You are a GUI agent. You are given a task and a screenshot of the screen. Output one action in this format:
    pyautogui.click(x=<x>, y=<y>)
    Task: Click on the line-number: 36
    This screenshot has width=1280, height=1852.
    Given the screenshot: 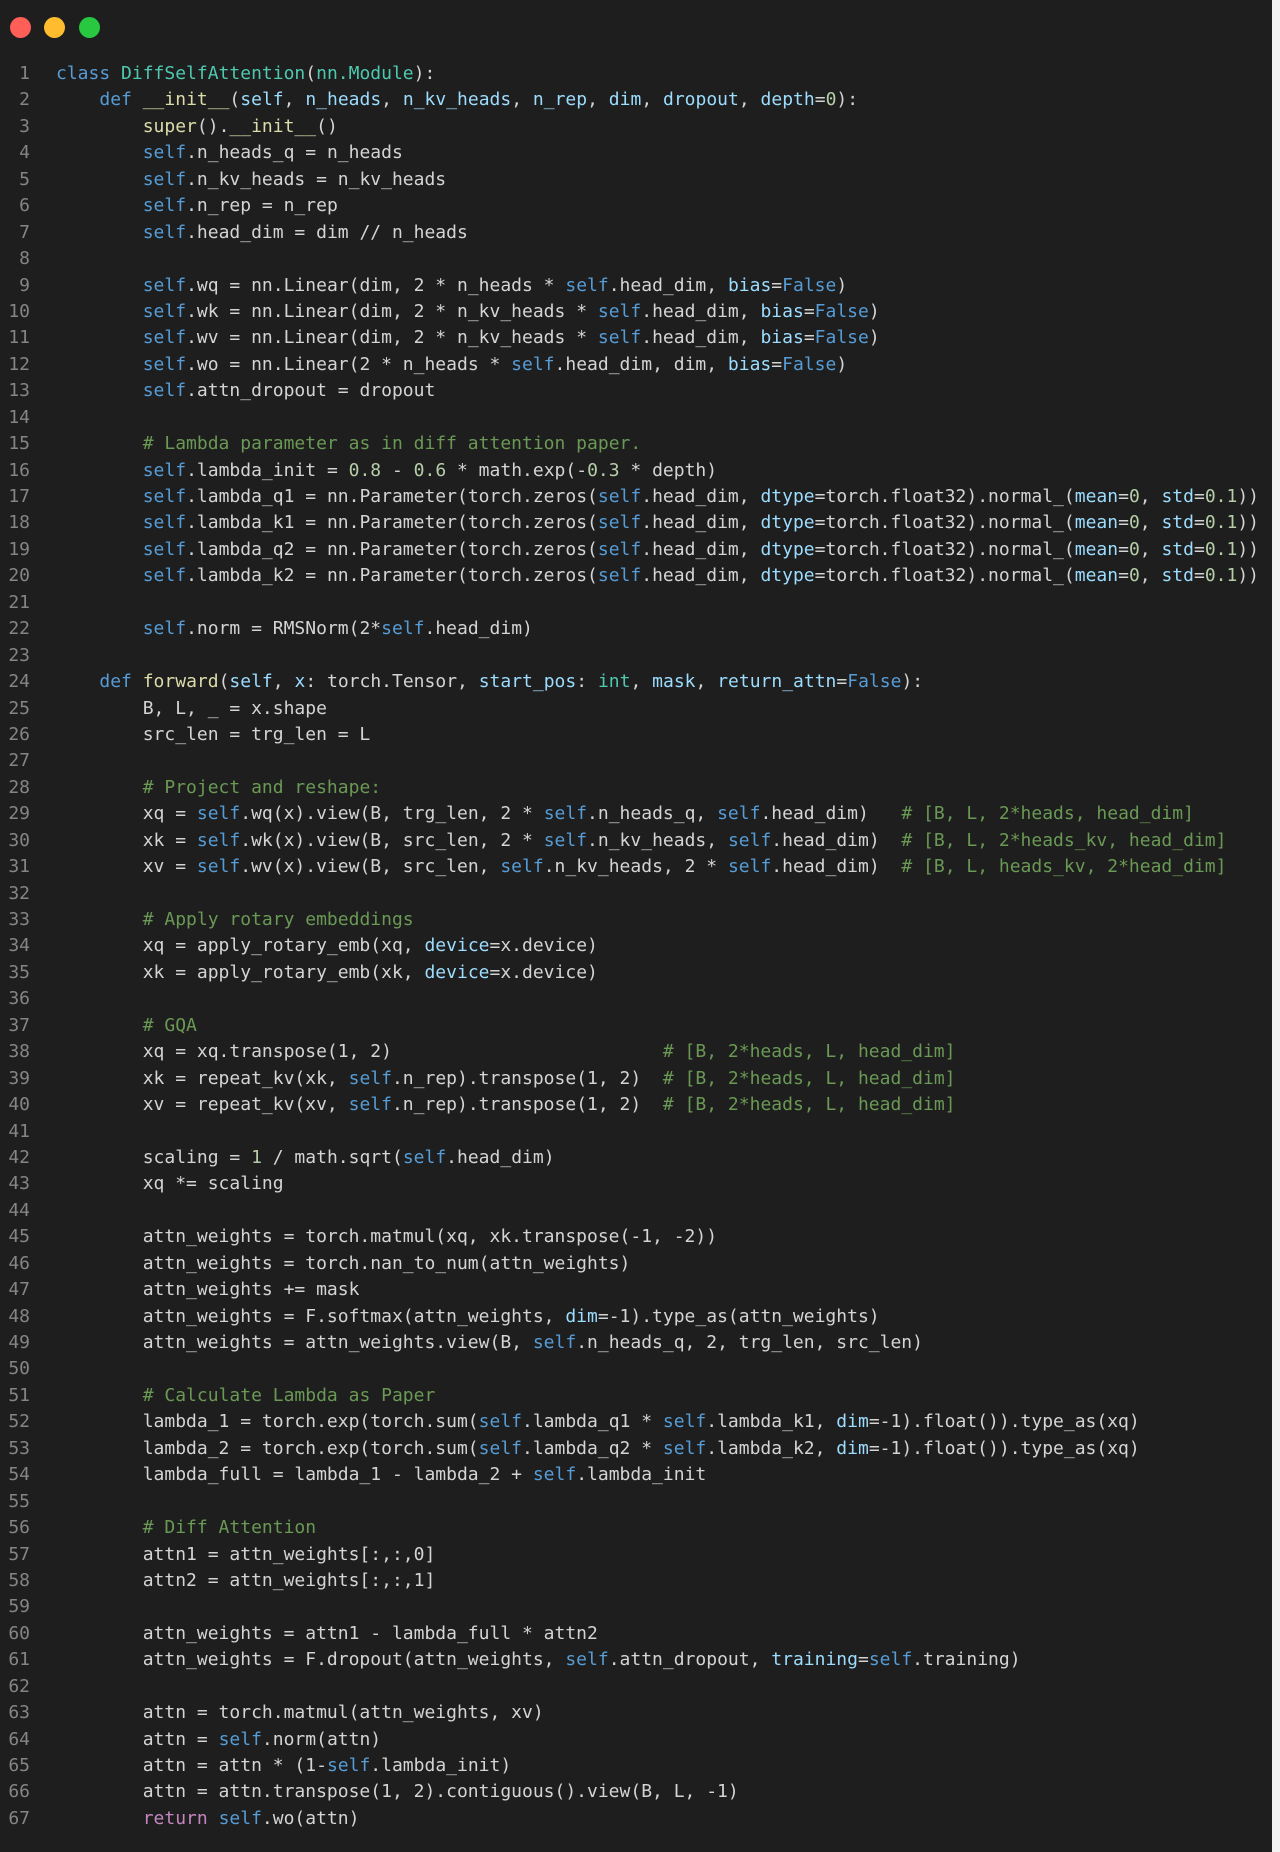 What is the action you would take?
    pyautogui.click(x=19, y=999)
    